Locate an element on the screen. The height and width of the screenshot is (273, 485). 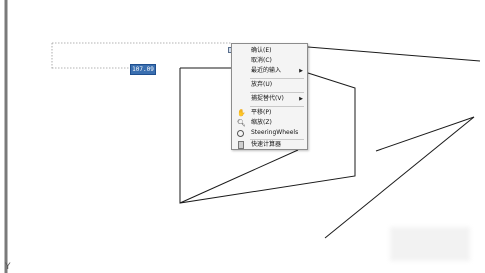
menu-item-recent-input: 最近的输入 ▶ is located at coordinates (269, 71).